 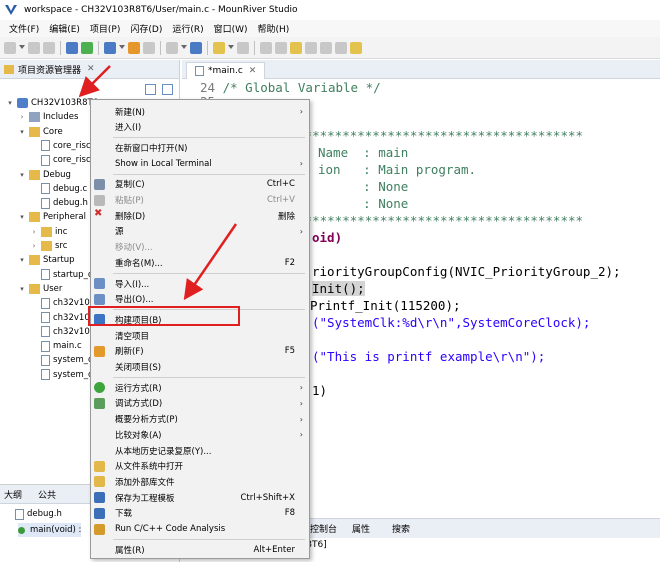 What do you see at coordinates (341, 47) in the screenshot?
I see `nav-right-icon` at bounding box center [341, 47].